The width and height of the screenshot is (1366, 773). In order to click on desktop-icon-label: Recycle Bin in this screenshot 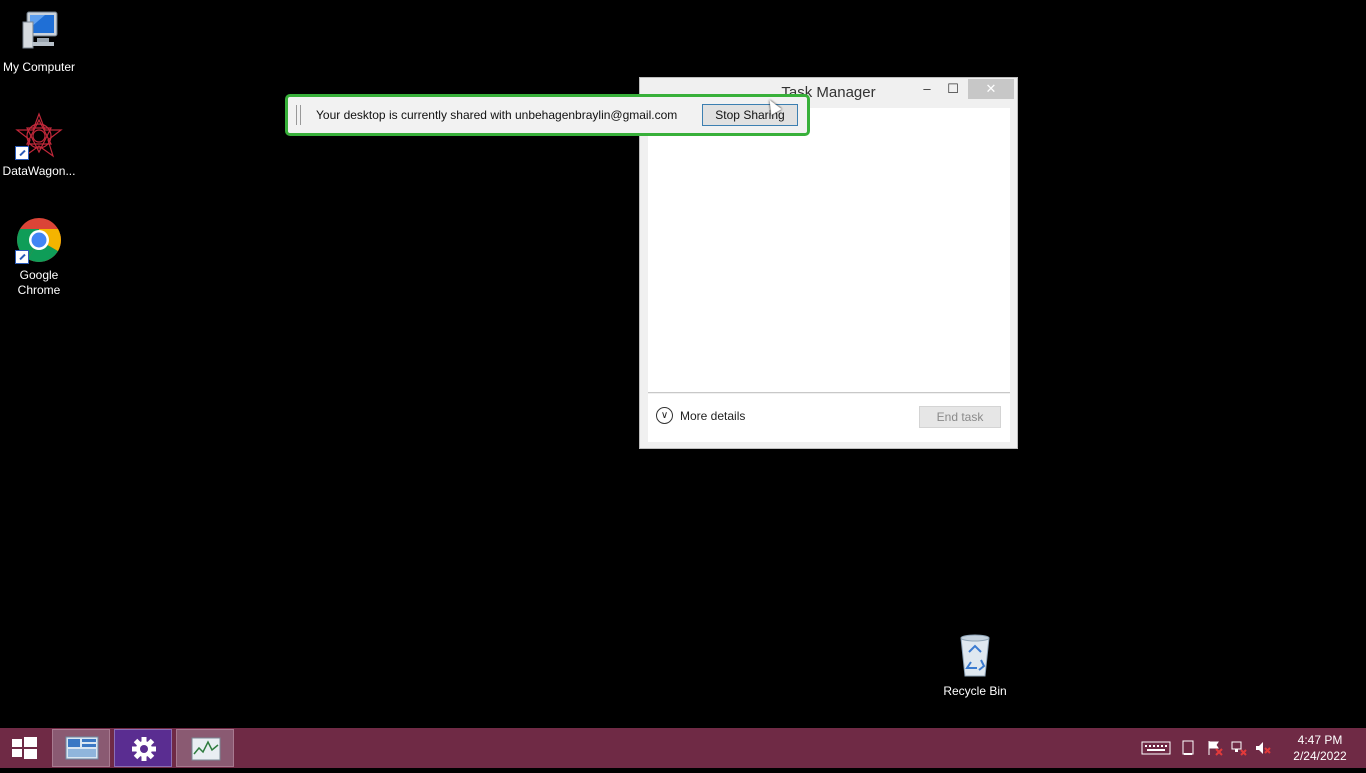, I will do `click(975, 691)`.